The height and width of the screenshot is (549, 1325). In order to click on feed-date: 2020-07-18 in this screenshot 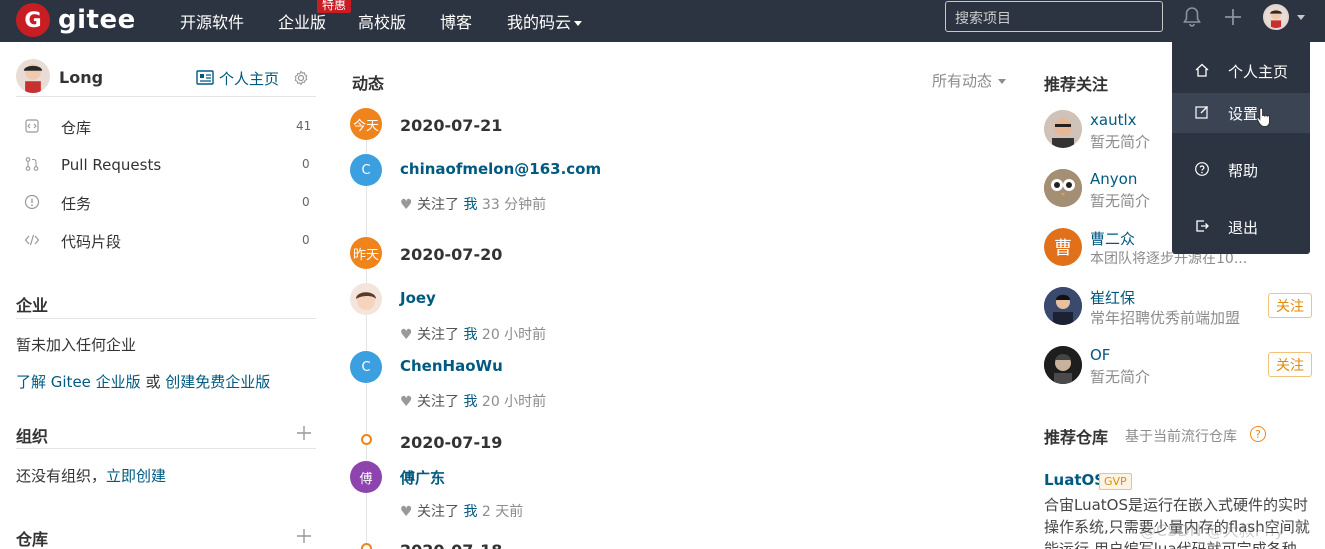, I will do `click(451, 545)`.